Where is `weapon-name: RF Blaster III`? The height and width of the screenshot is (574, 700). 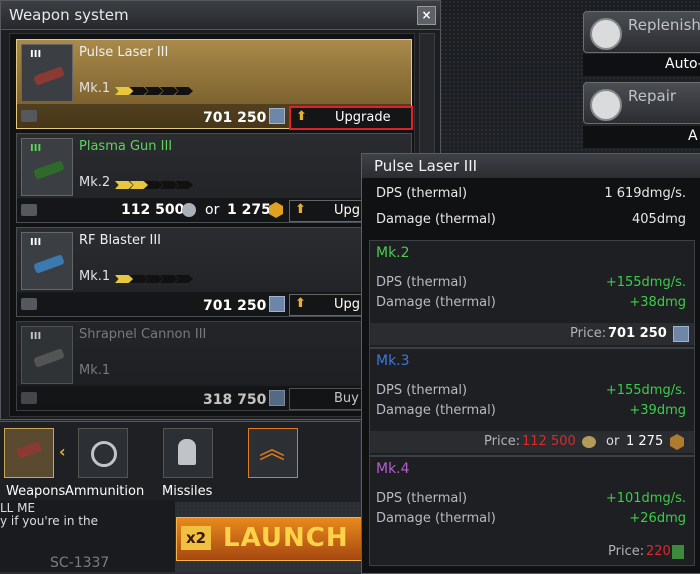
weapon-name: RF Blaster III is located at coordinates (120, 240).